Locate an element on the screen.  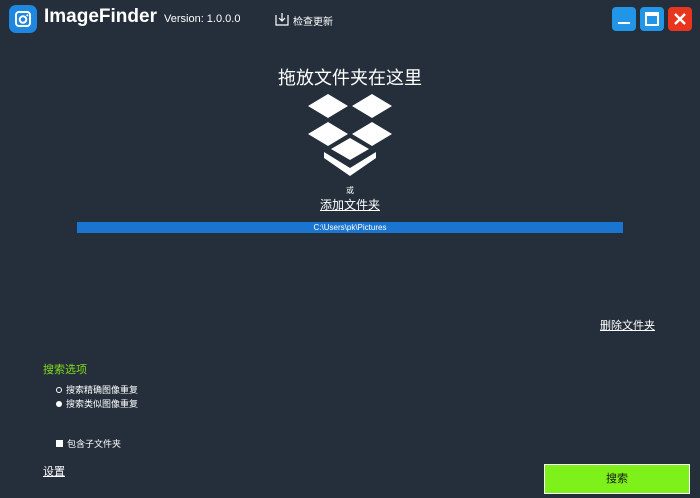
radio-exact-duplicates: 搜索精确图像重复 is located at coordinates (97, 389).